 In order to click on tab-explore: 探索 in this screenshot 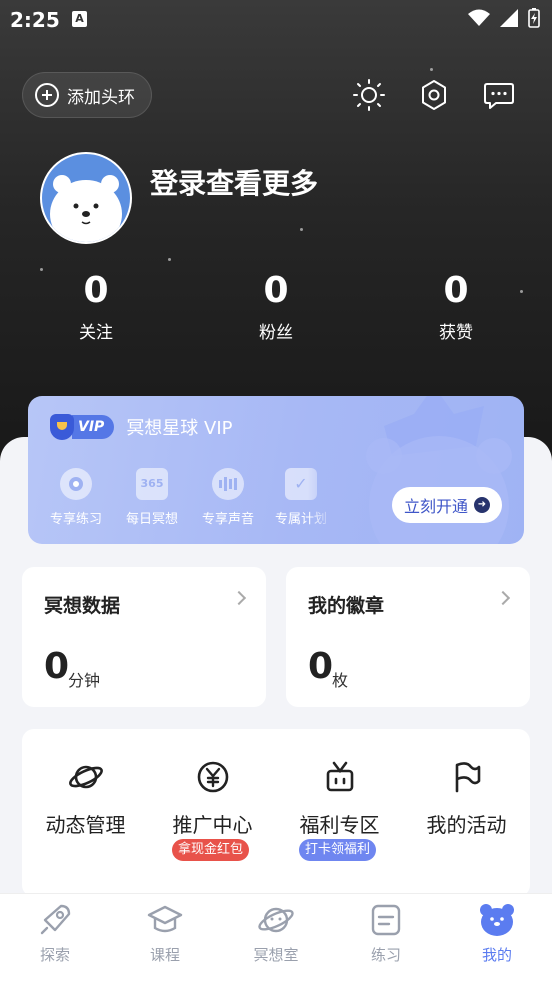, I will do `click(55, 933)`.